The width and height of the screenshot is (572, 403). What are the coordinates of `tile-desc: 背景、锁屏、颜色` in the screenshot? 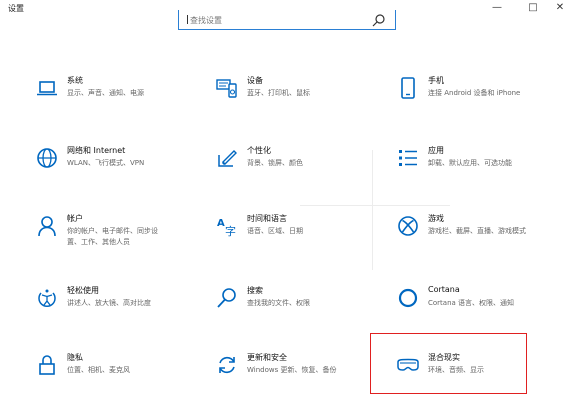 It's located at (275, 163).